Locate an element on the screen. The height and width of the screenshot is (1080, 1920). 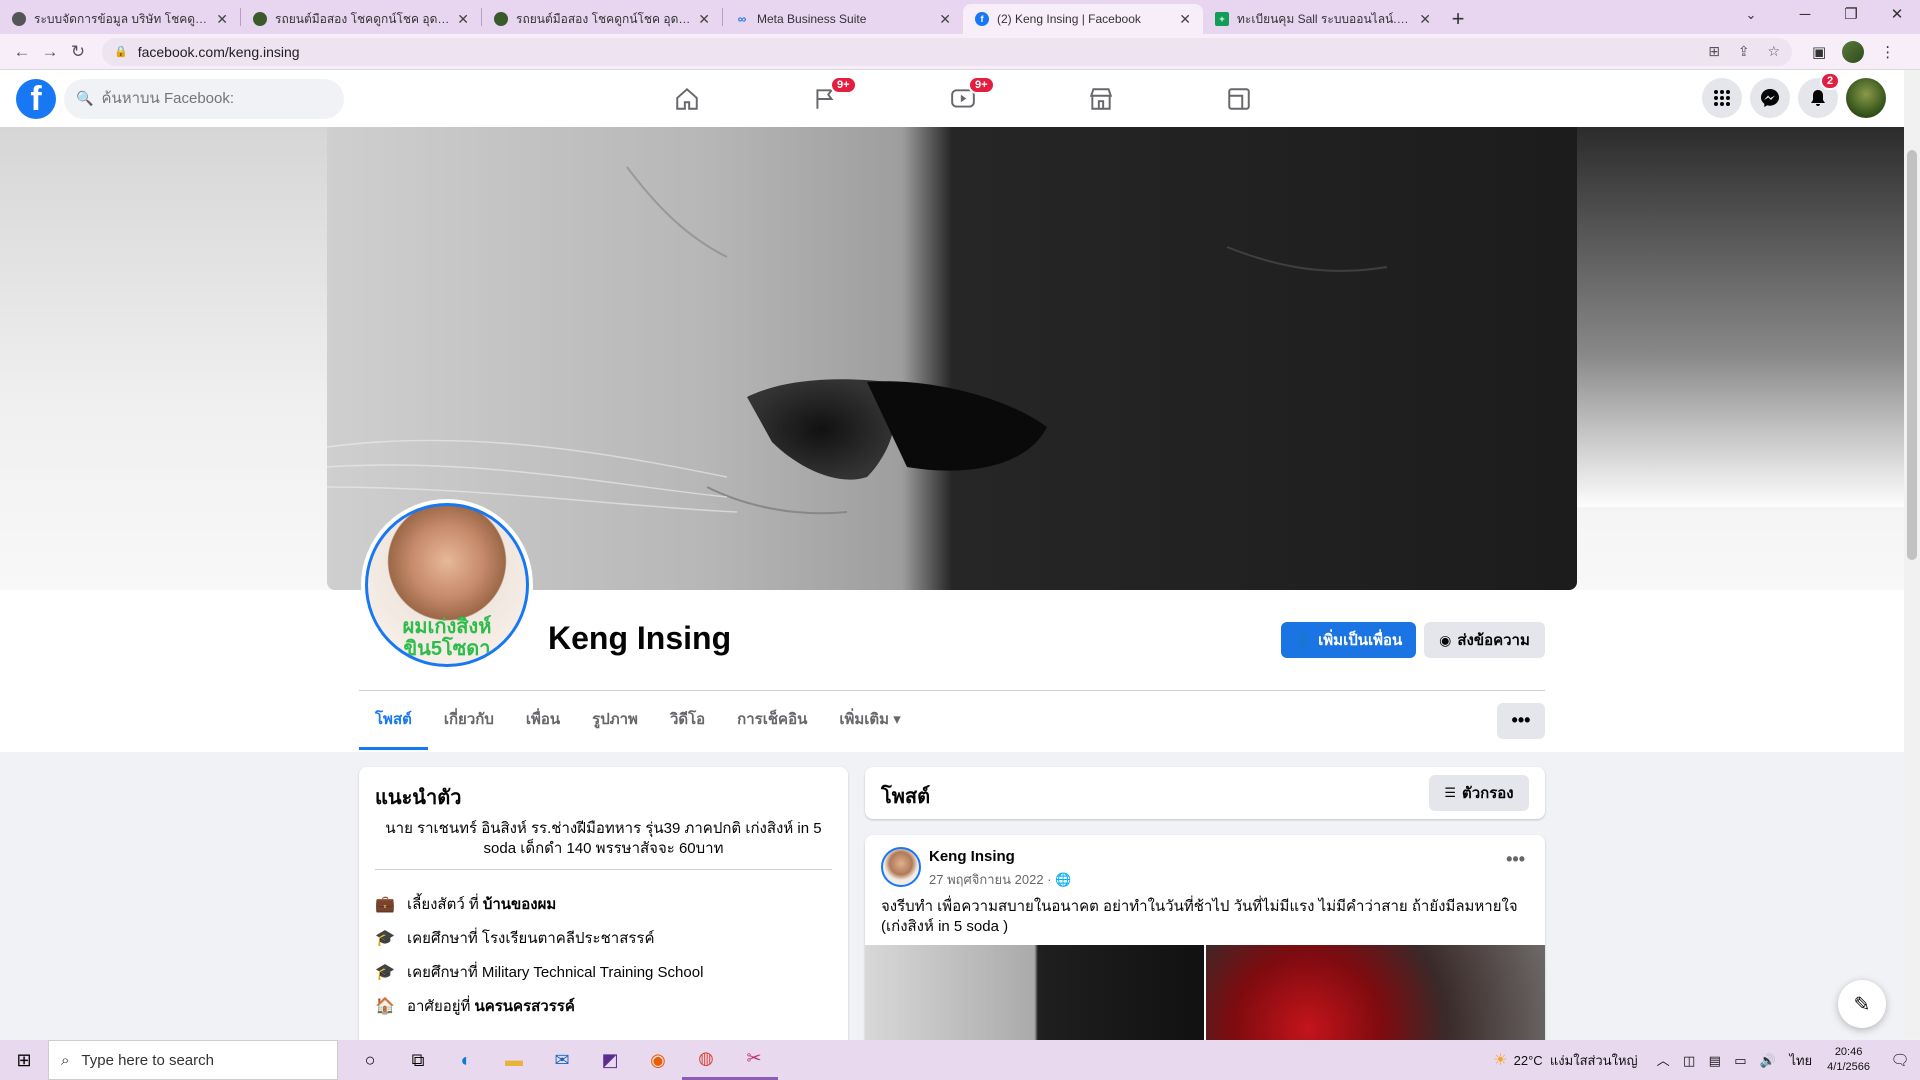
cortana-icon: ○ is located at coordinates (370, 1060).